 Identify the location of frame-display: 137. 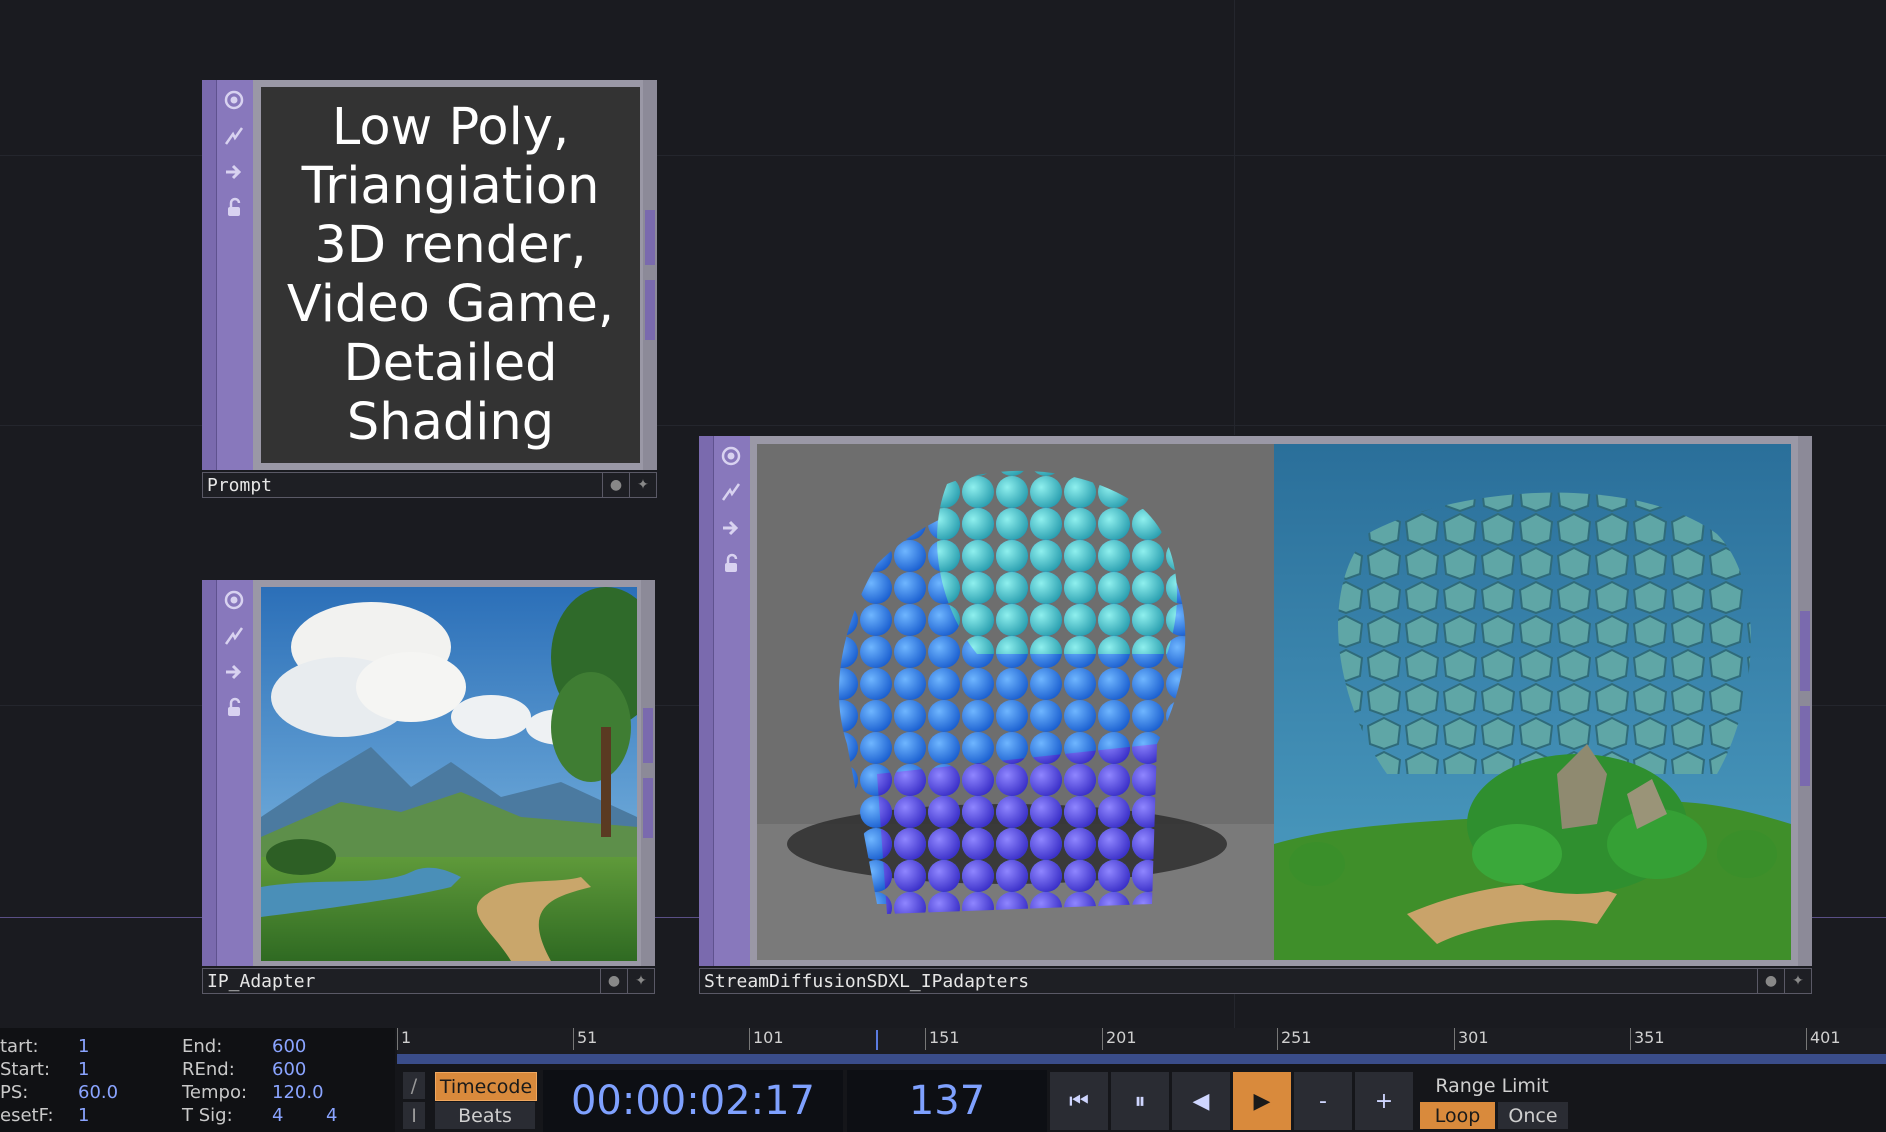
(947, 1101).